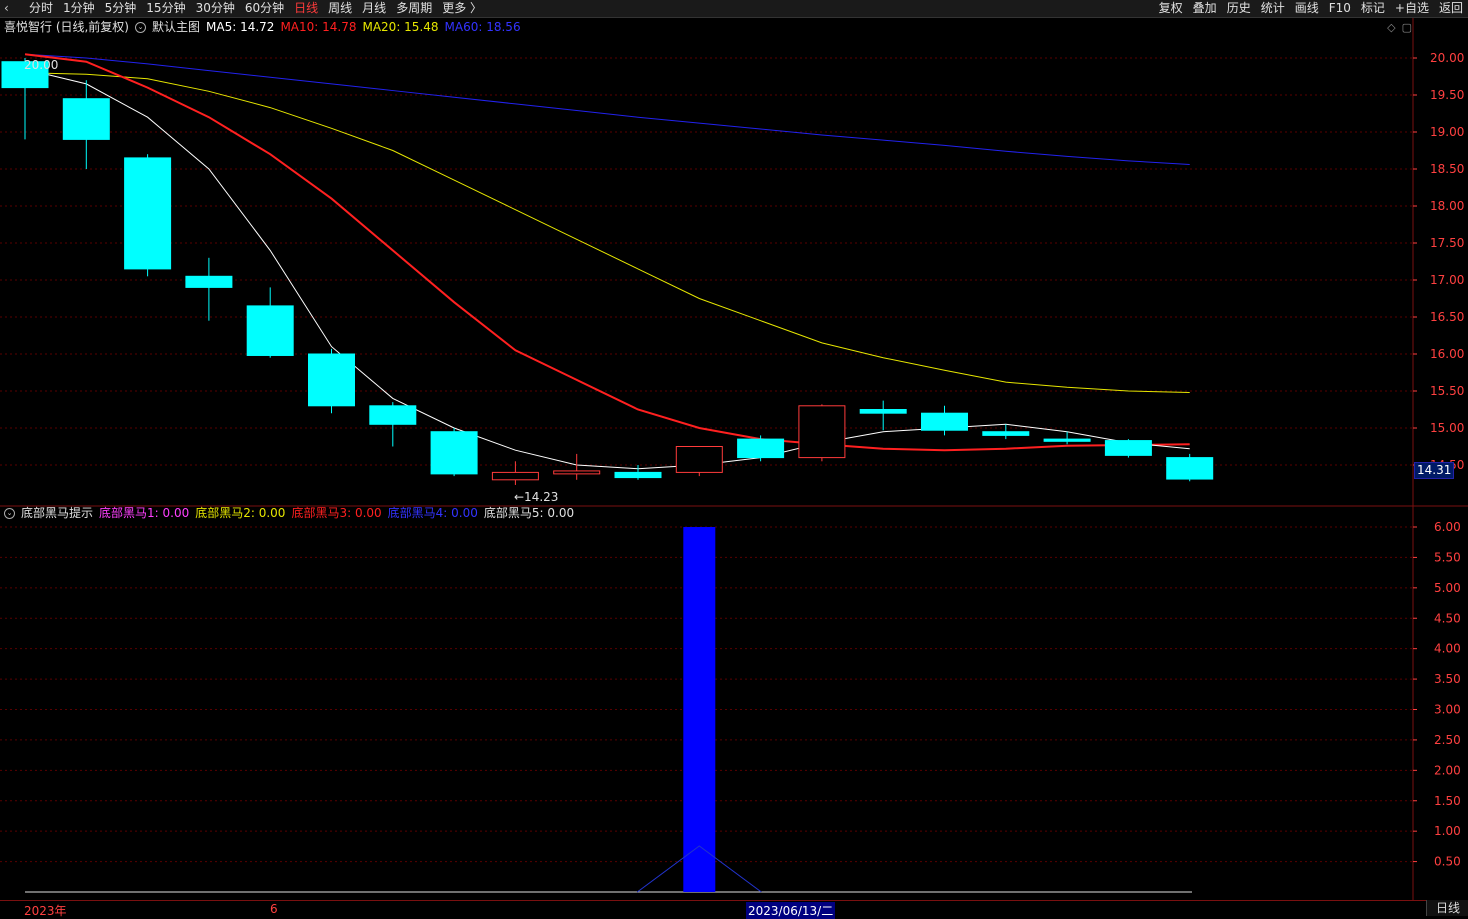  I want to click on main-tick-label: 15.50, so click(1447, 391).